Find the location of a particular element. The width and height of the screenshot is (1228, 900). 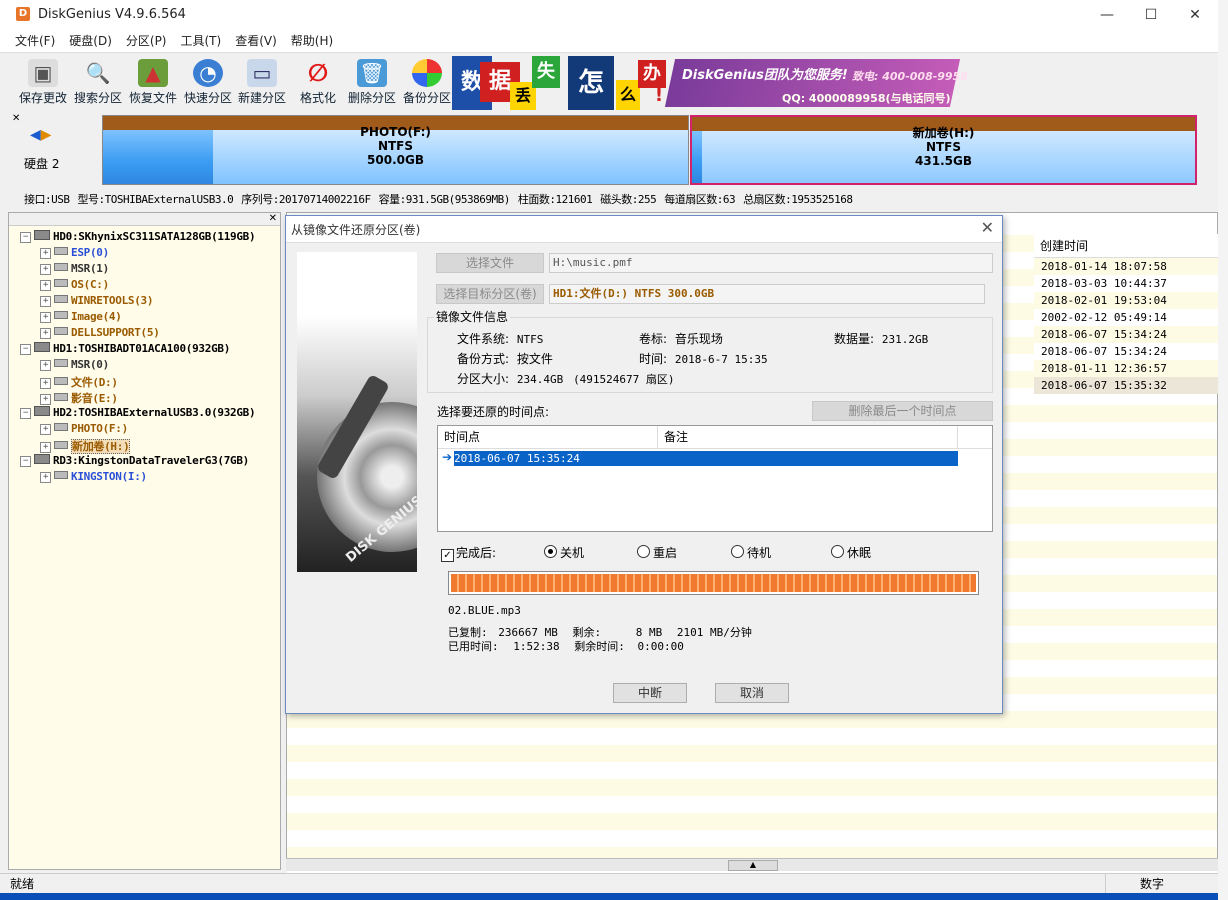

disk-nav: ◀▶ is located at coordinates (41, 135).